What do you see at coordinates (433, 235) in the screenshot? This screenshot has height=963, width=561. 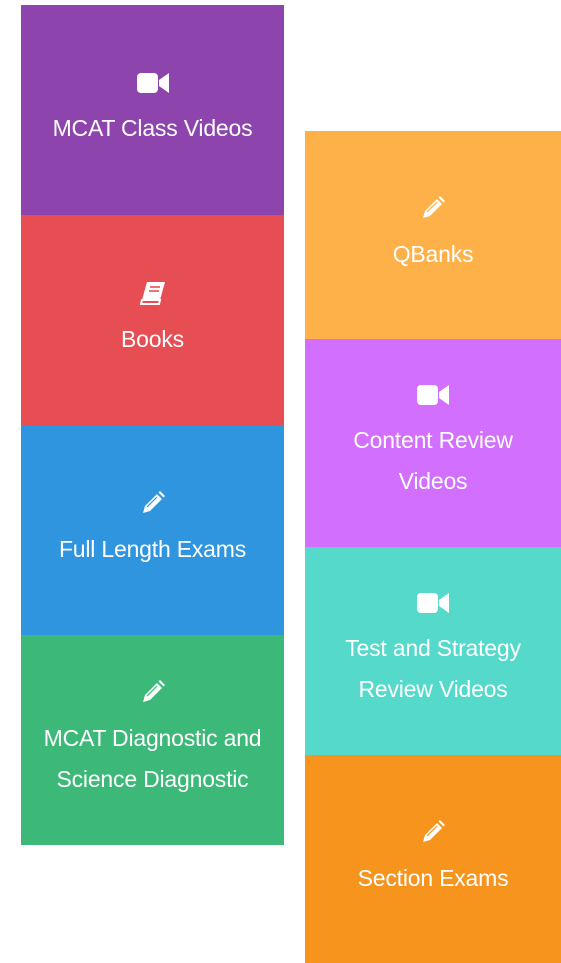 I see `qbanks-tile: QBanks` at bounding box center [433, 235].